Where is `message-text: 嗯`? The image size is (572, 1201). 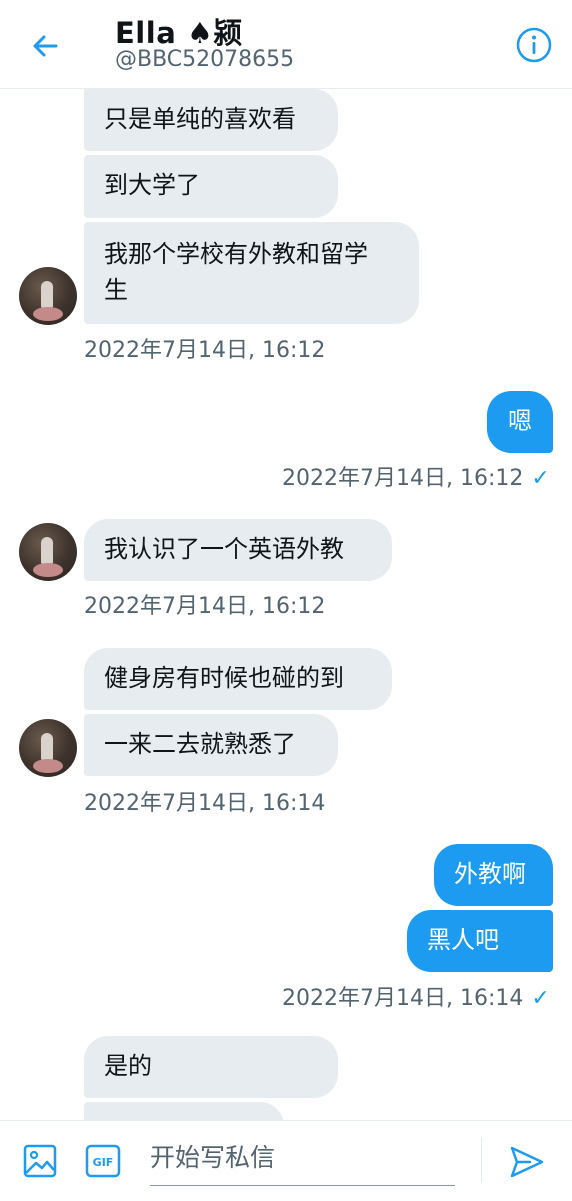
message-text: 嗯 is located at coordinates (520, 421).